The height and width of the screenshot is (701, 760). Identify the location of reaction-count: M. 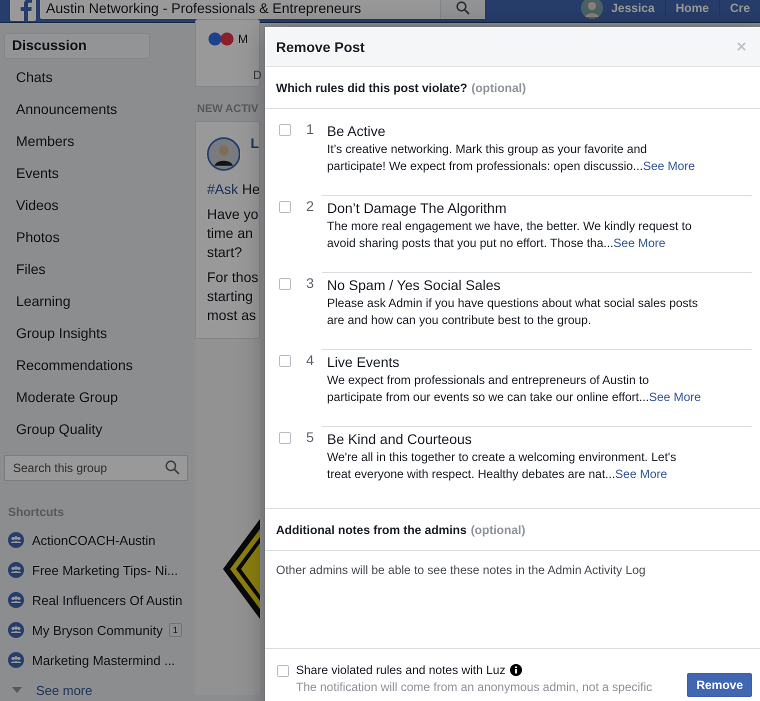
(243, 39).